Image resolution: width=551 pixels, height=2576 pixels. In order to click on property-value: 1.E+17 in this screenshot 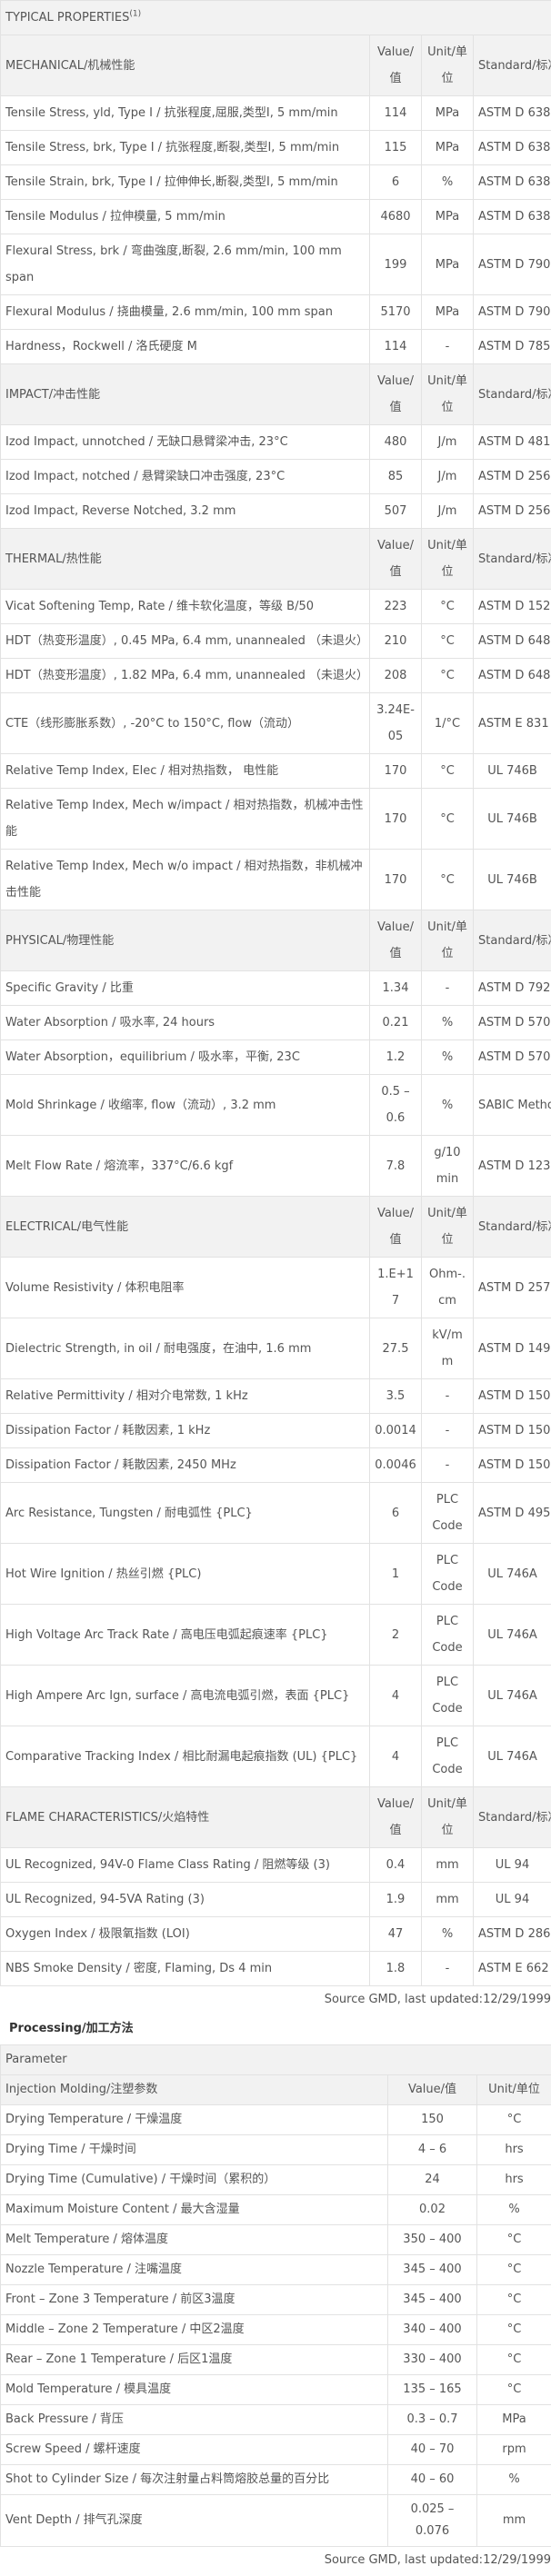, I will do `click(396, 1288)`.